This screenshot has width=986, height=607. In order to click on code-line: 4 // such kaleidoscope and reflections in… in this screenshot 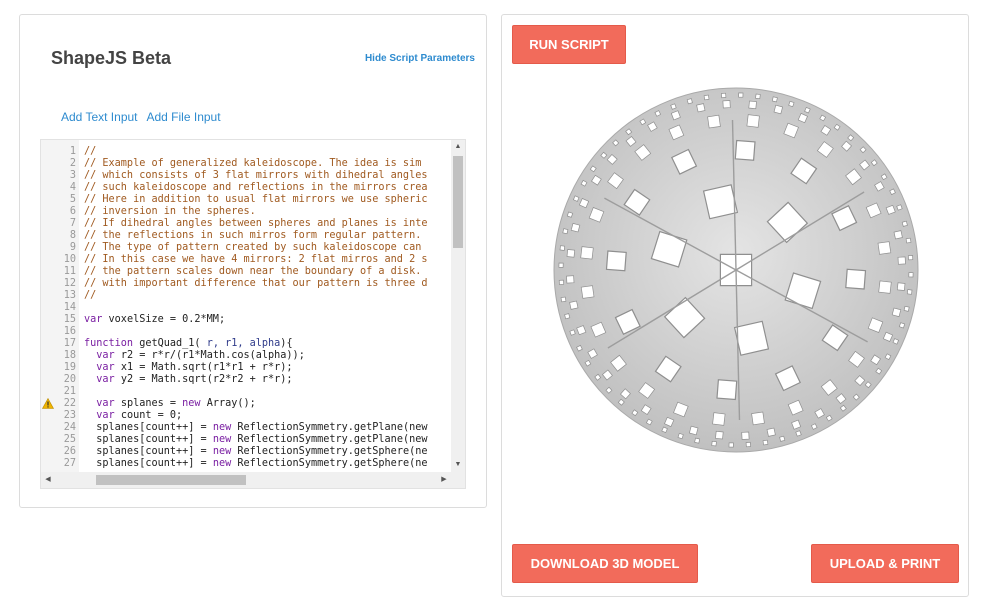, I will do `click(246, 188)`.